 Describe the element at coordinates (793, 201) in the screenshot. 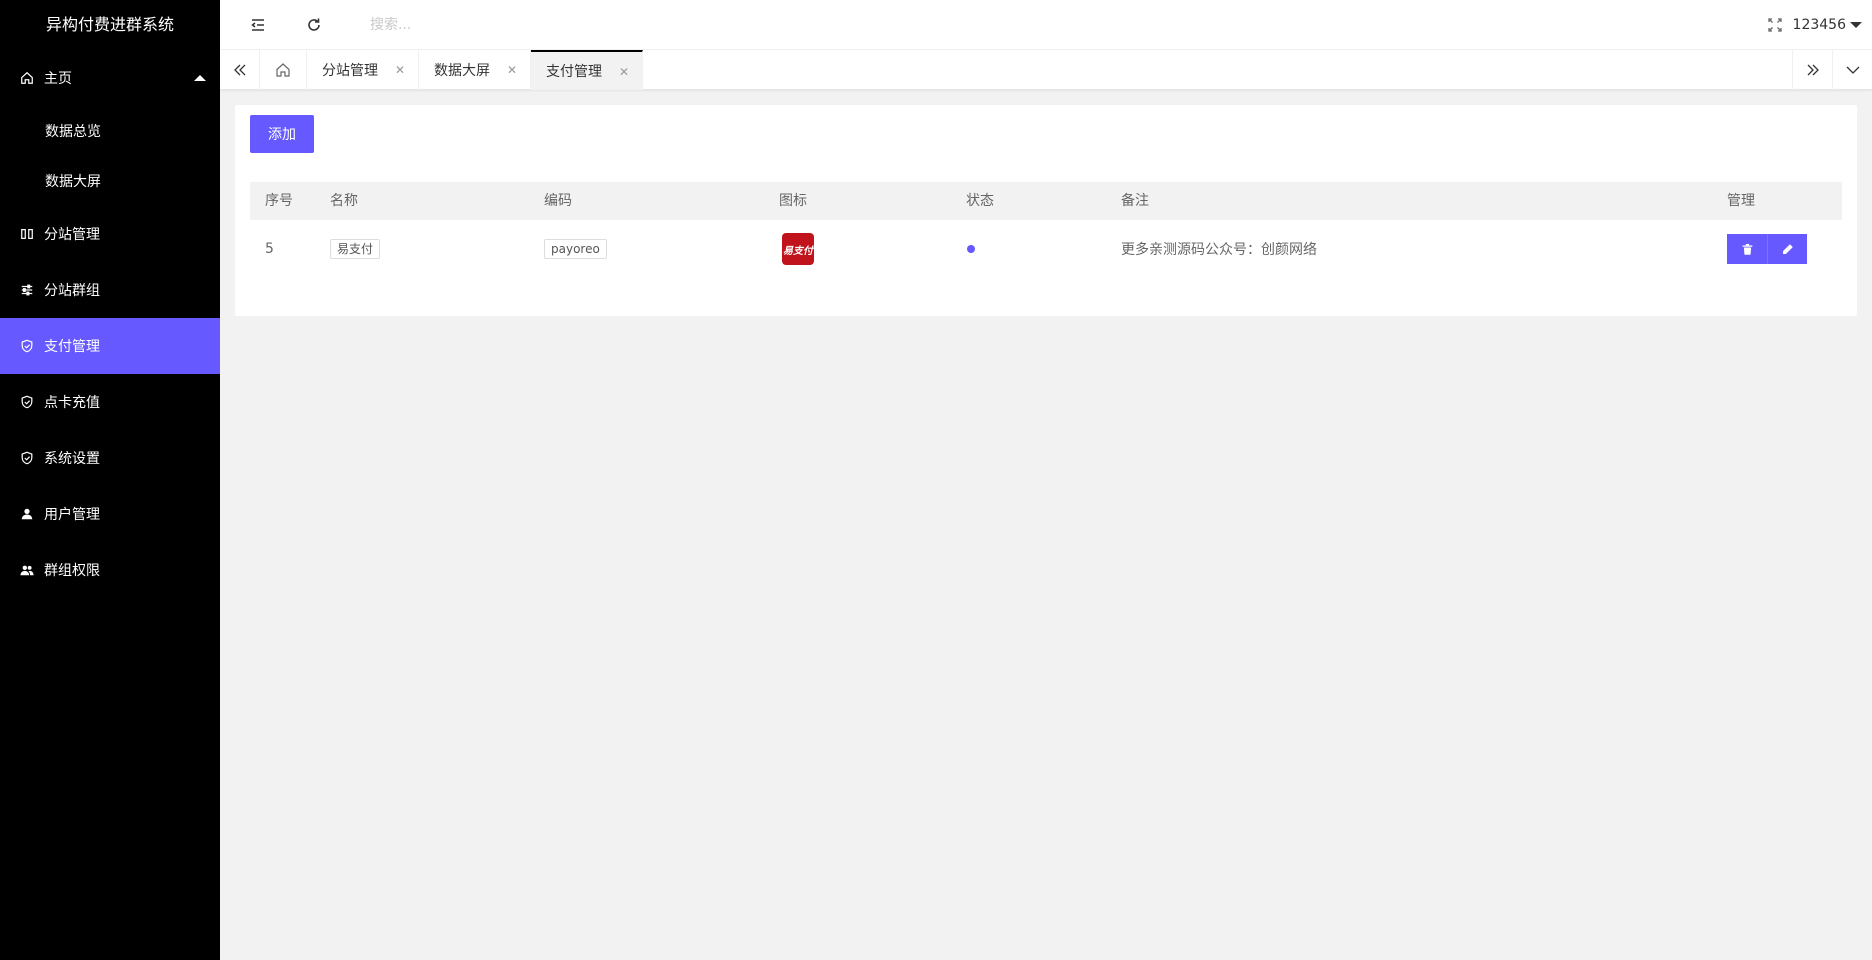

I see `col-header-icon: 图标` at that location.